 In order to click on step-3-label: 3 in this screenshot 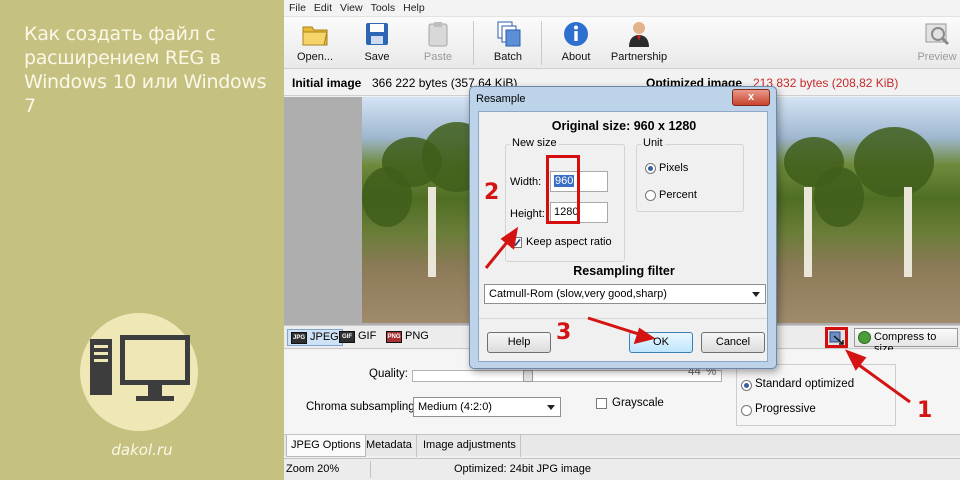, I will do `click(564, 332)`.